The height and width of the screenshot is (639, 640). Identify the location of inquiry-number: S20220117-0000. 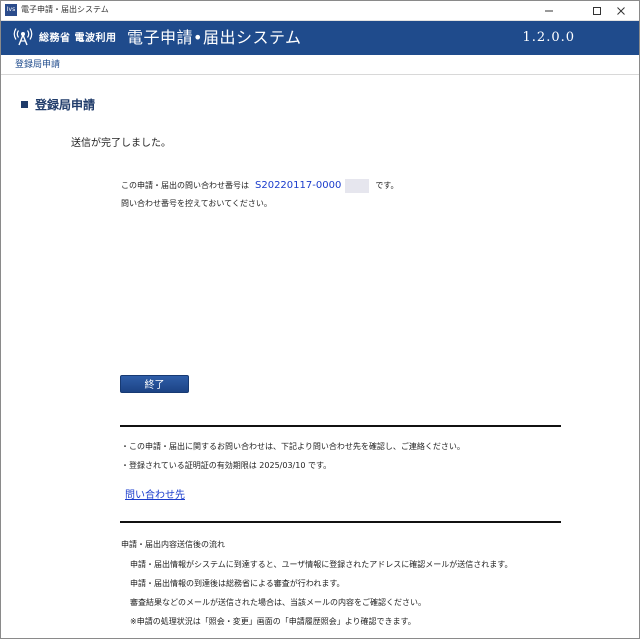
(298, 185).